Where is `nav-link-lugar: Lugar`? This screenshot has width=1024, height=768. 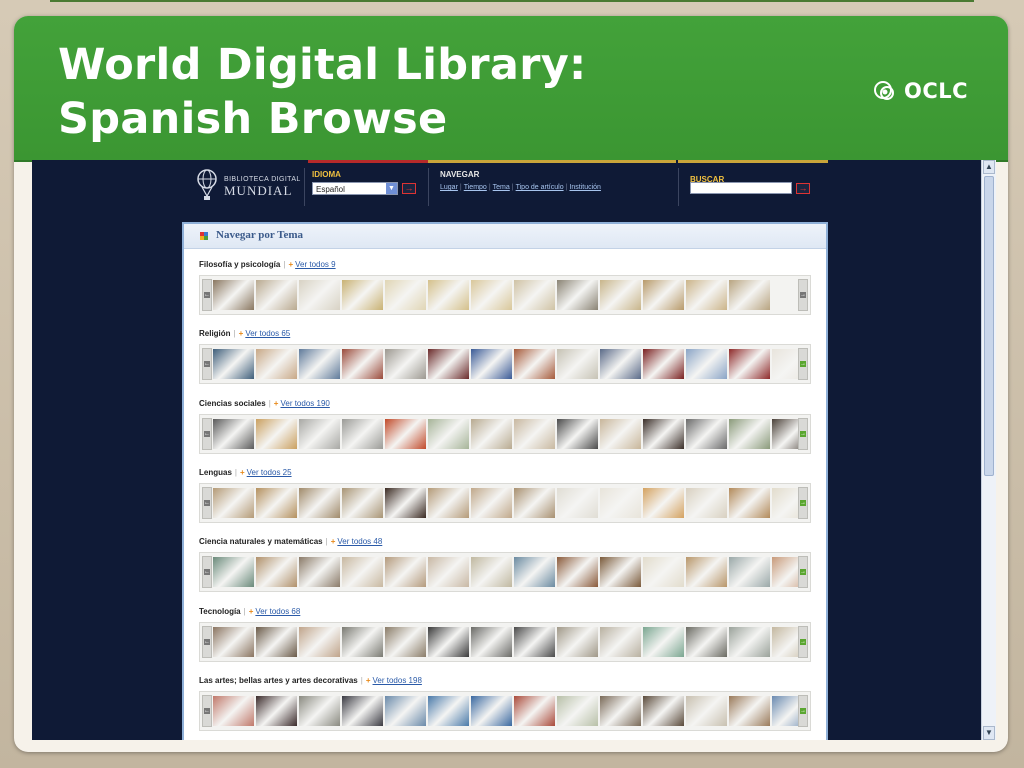 nav-link-lugar: Lugar is located at coordinates (449, 187).